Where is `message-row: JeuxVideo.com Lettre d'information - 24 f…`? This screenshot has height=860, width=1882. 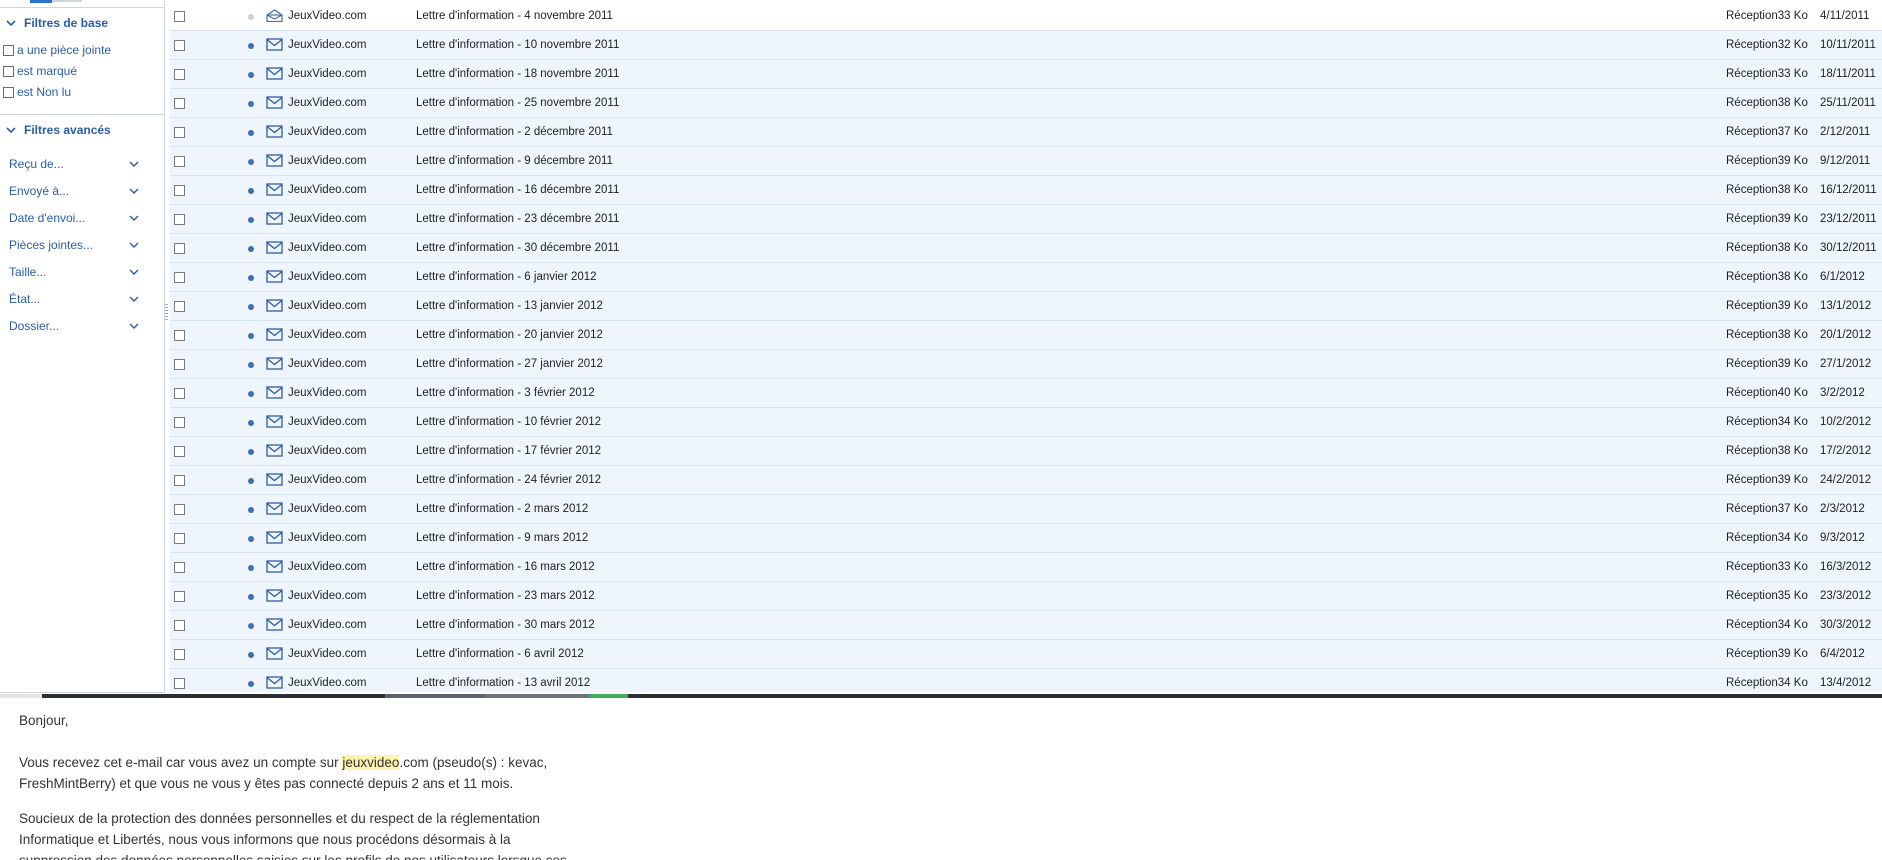 message-row: JeuxVideo.com Lettre d'information - 24 f… is located at coordinates (1026, 480).